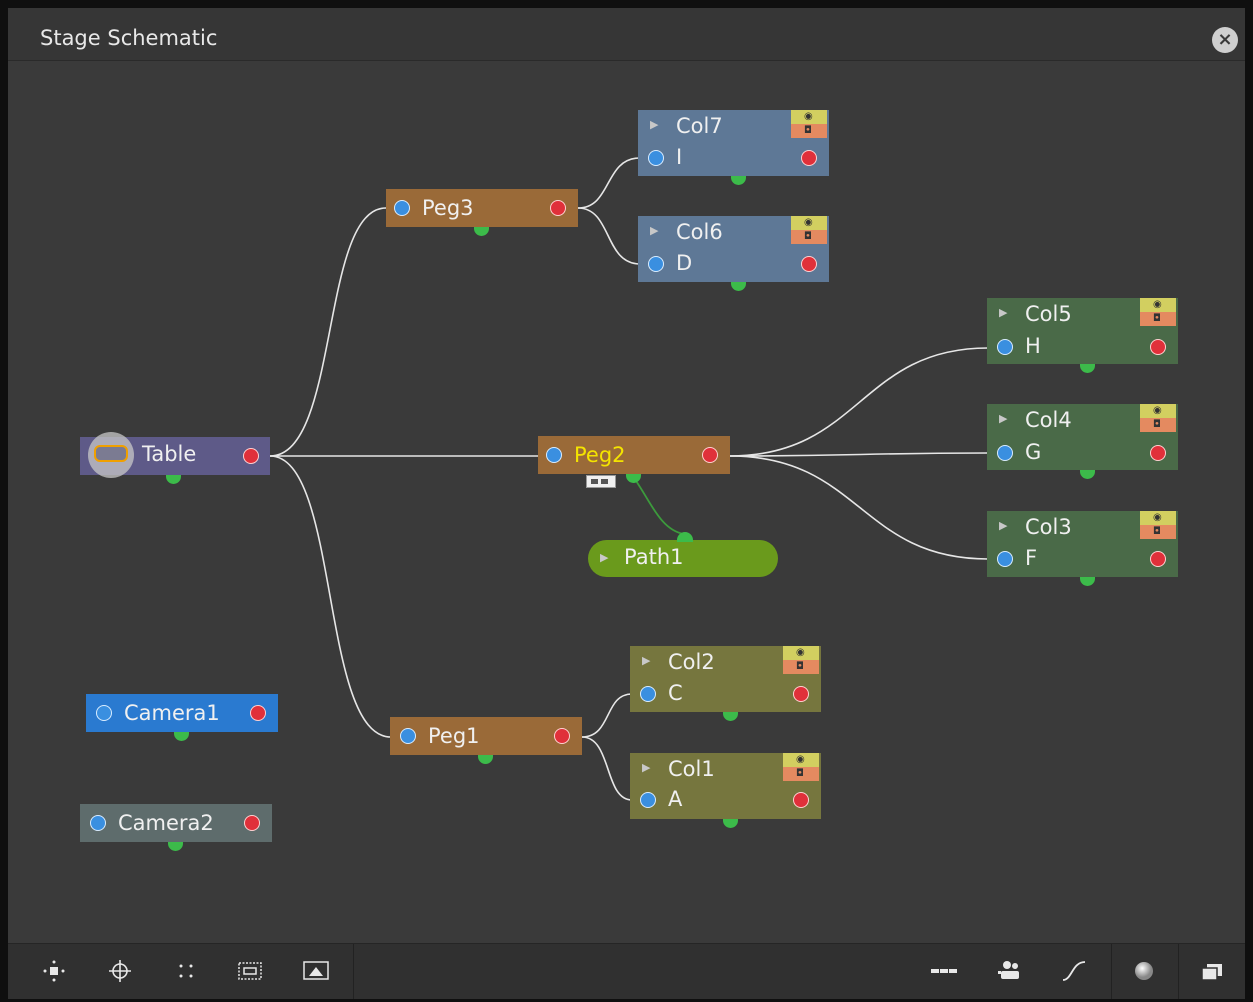 This screenshot has height=1002, width=1253. What do you see at coordinates (684, 263) in the screenshot?
I see `node-col6-sub: D` at bounding box center [684, 263].